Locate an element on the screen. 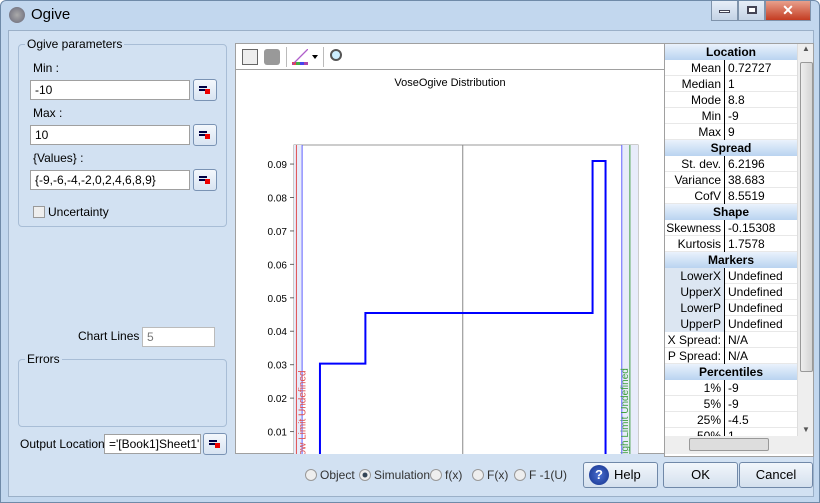  low-limit-label: Low Limit Undefined is located at coordinates (302, 412).